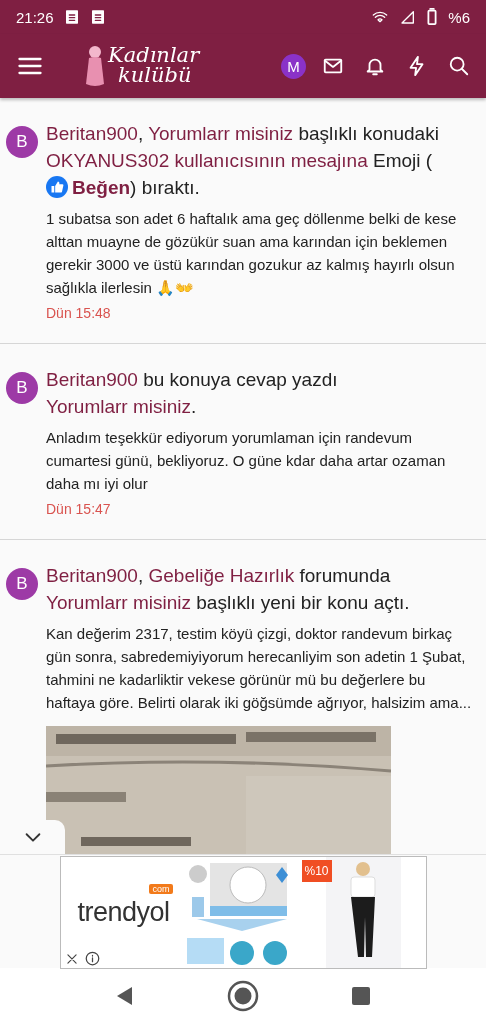  I want to click on timestamp: Dün 15:48, so click(79, 313).